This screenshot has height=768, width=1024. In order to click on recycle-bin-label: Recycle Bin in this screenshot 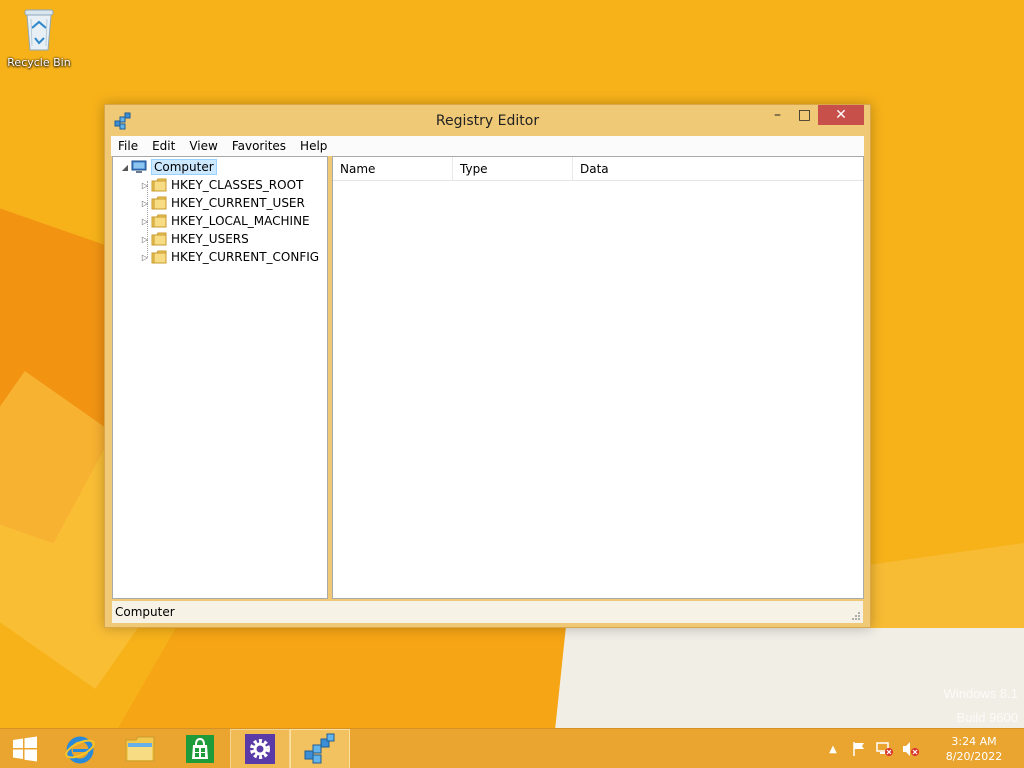, I will do `click(39, 62)`.